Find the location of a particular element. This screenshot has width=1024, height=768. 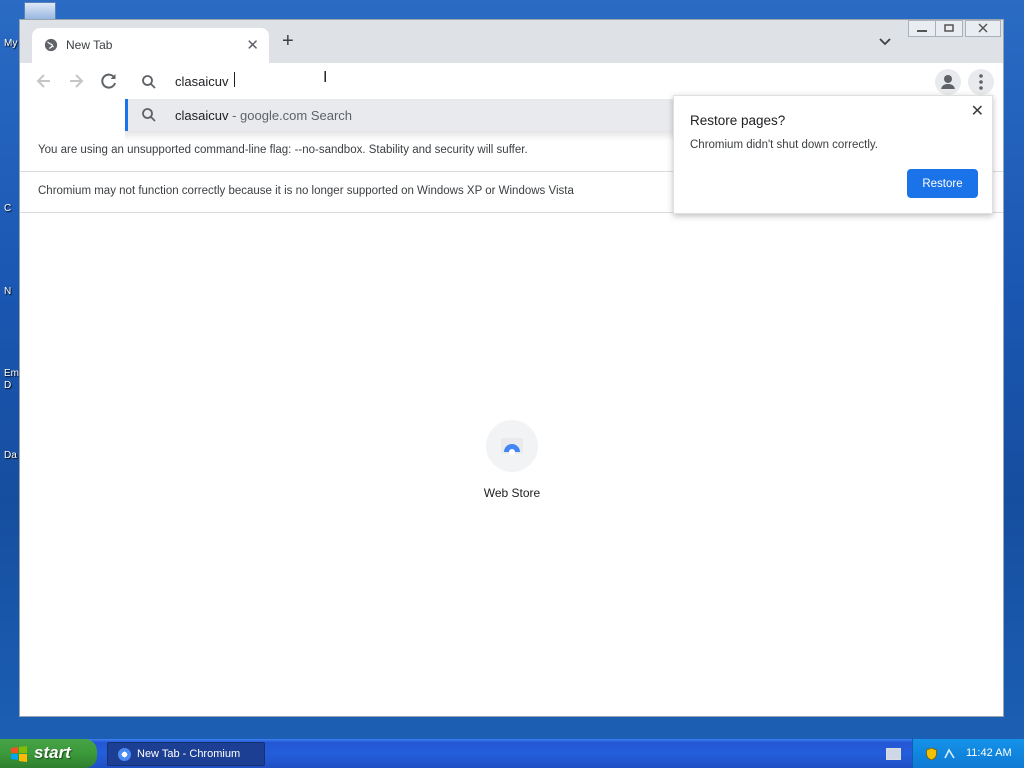

omnibox is located at coordinates (400, 82).